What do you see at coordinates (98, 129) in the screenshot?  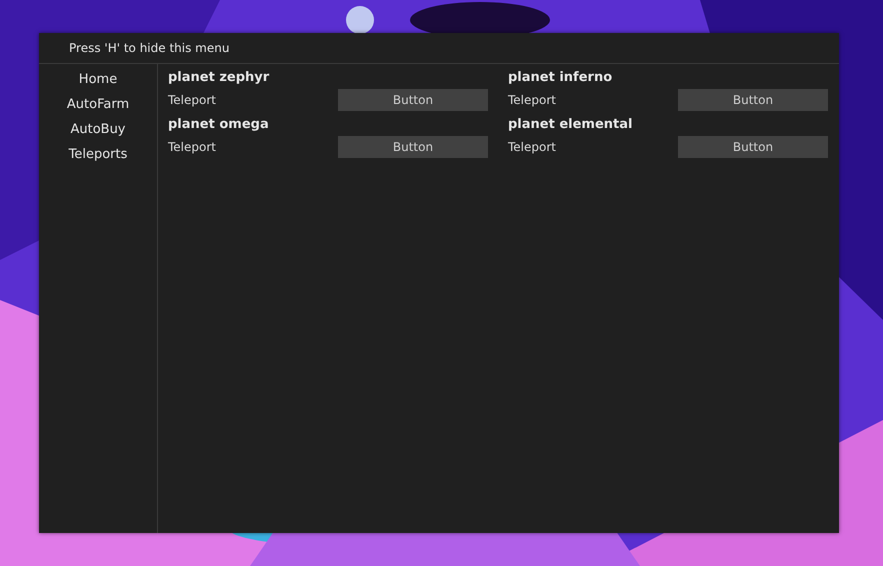 I see `sidebar-item: AutoBuy` at bounding box center [98, 129].